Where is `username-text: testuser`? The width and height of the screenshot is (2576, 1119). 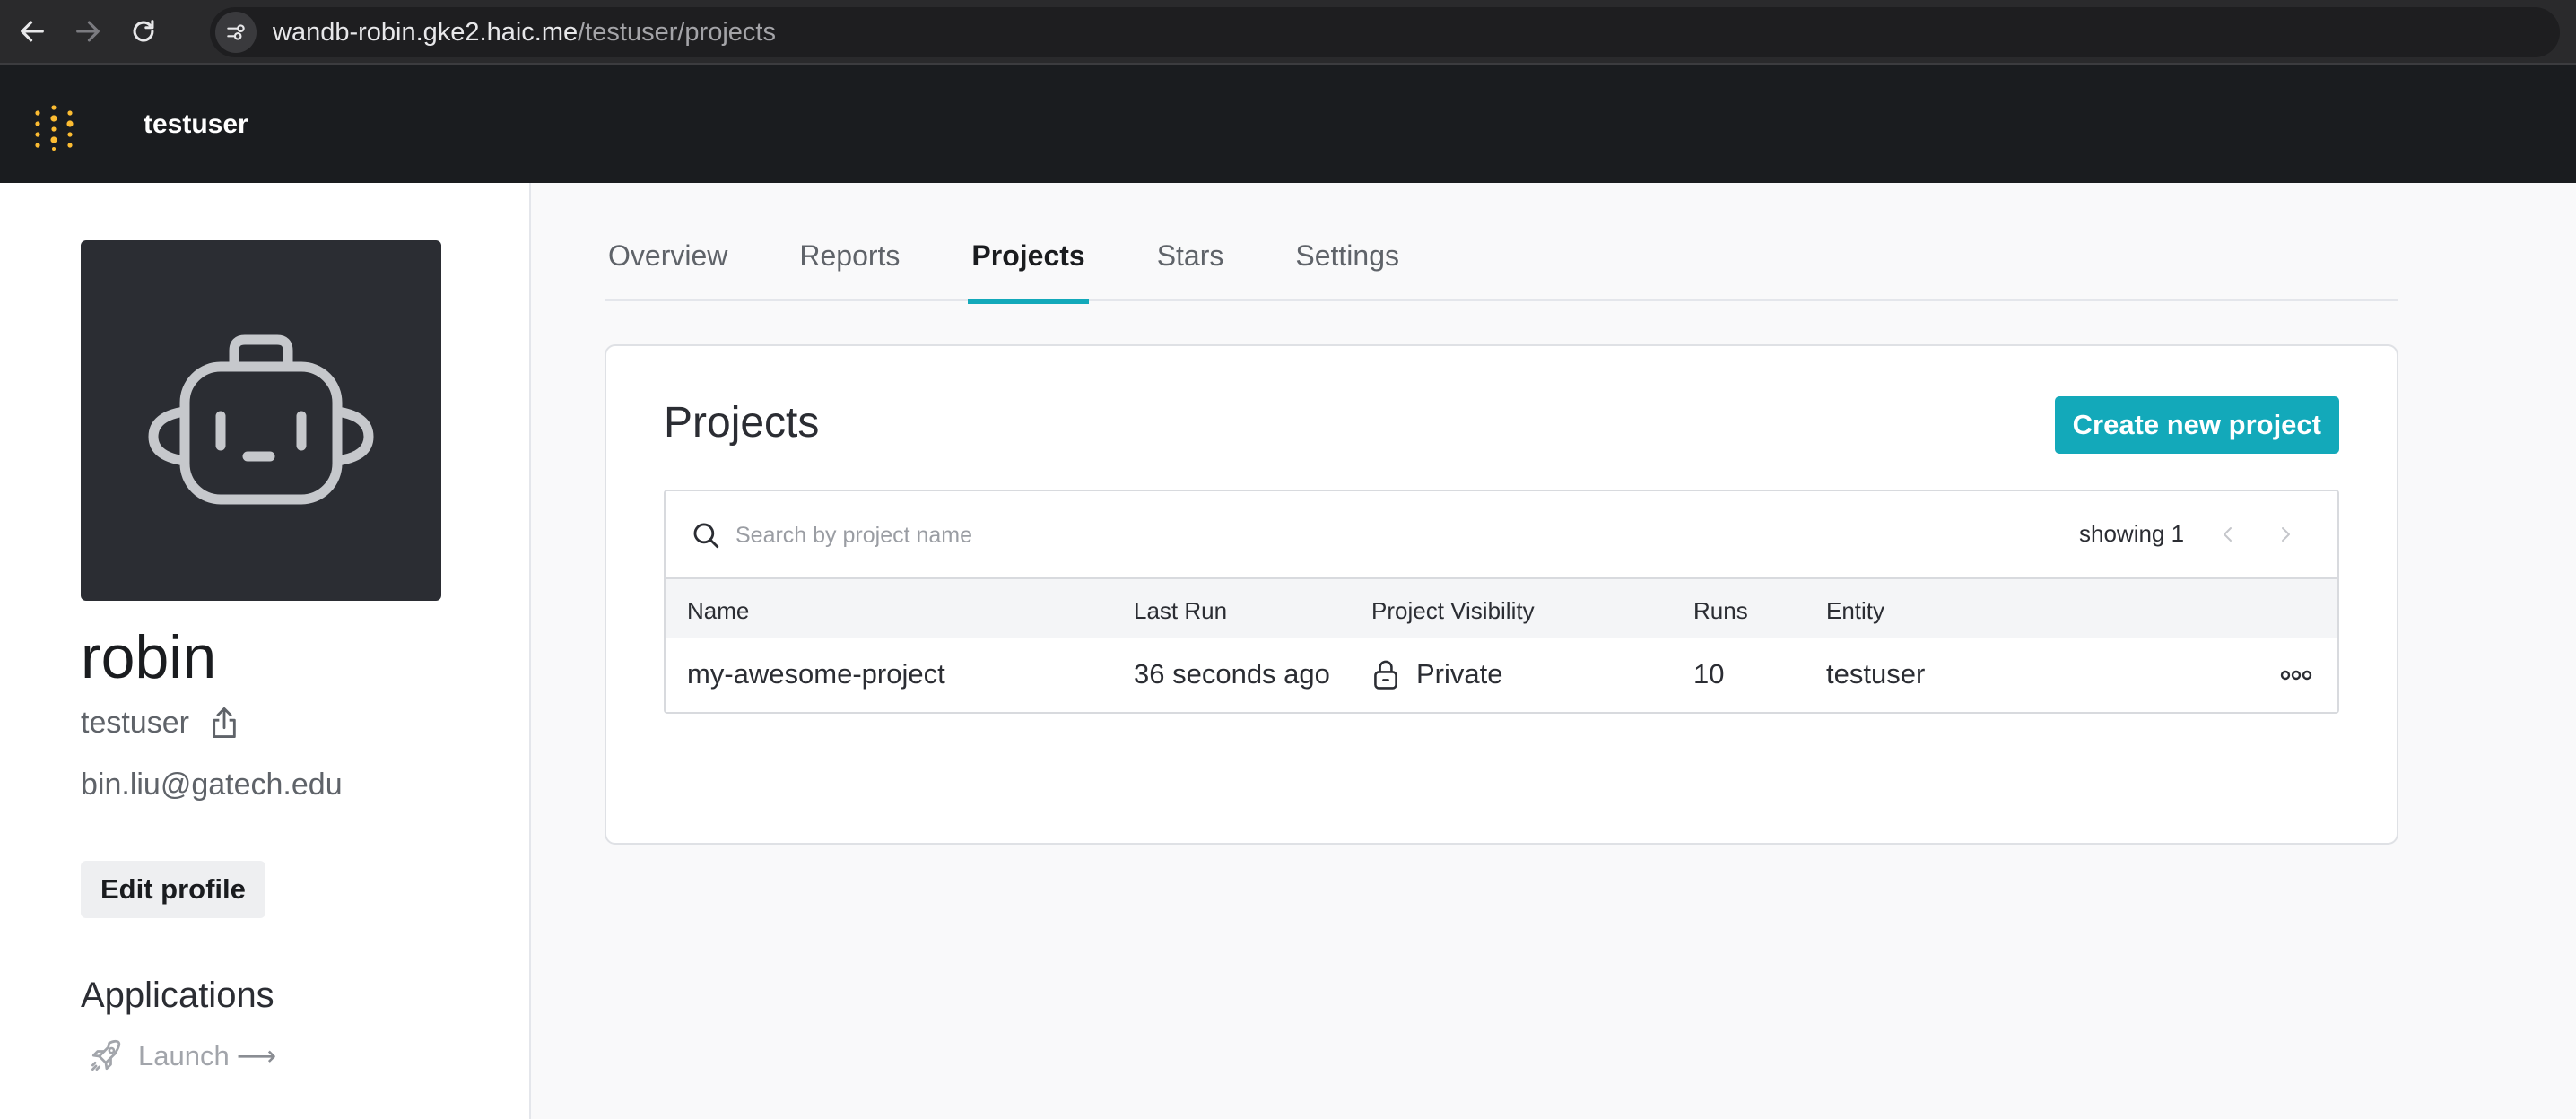
username-text: testuser is located at coordinates (135, 722).